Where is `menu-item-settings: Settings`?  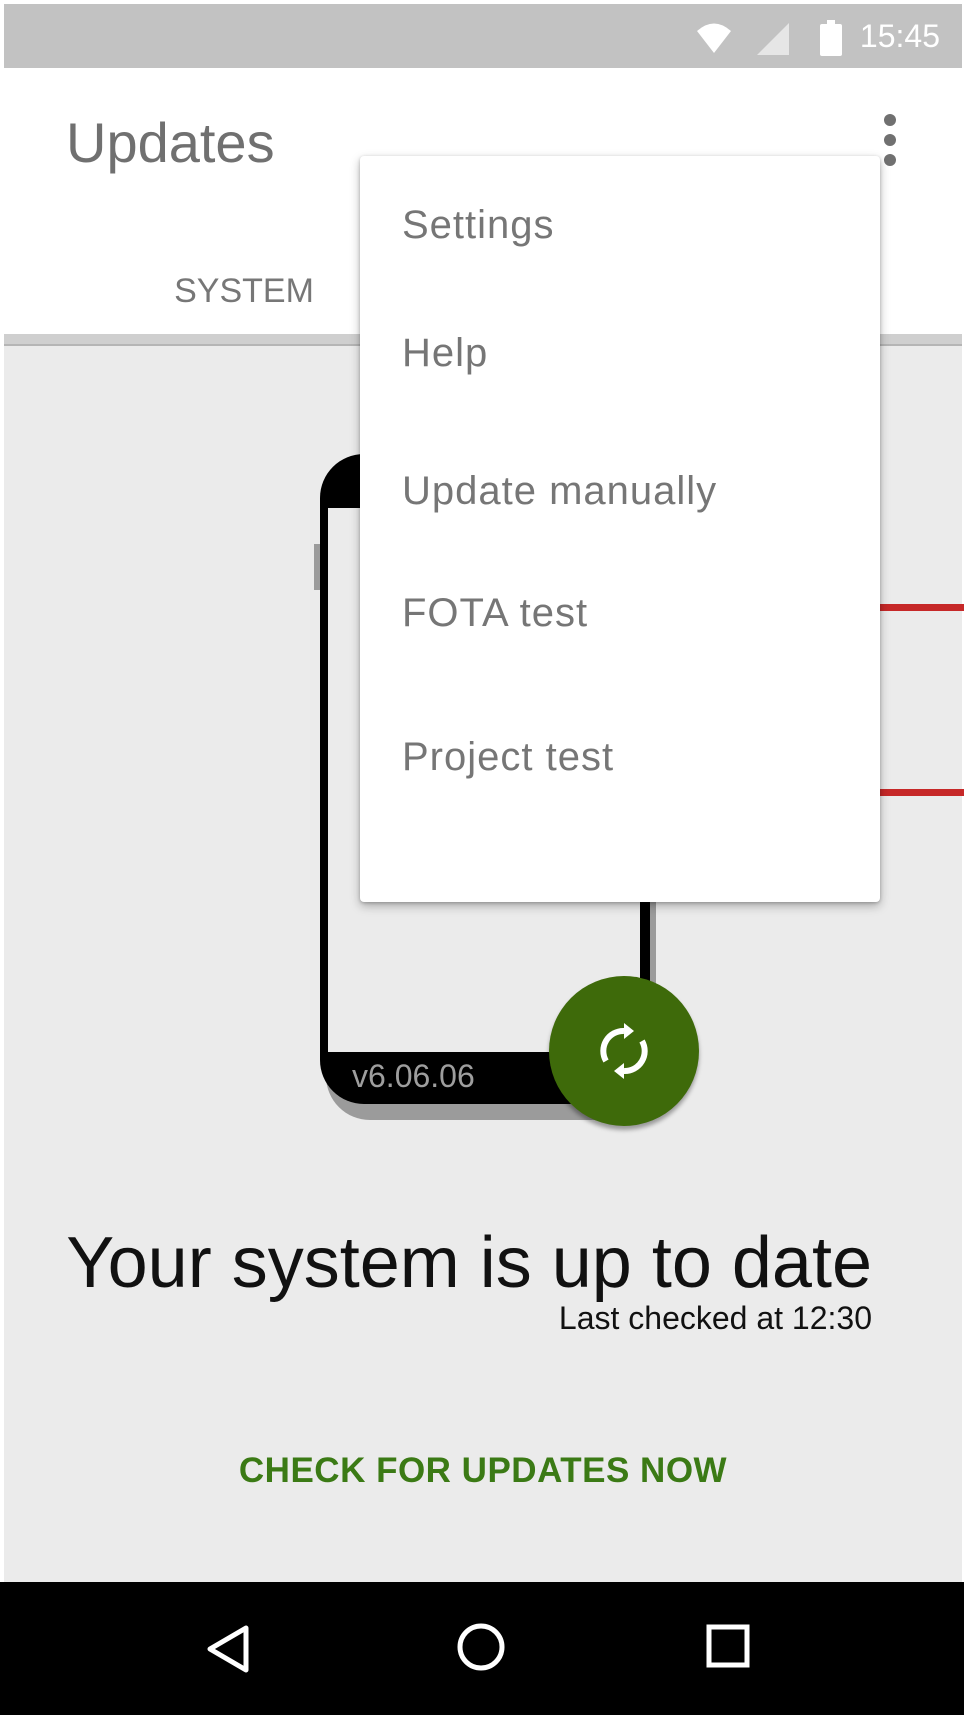 menu-item-settings: Settings is located at coordinates (620, 225).